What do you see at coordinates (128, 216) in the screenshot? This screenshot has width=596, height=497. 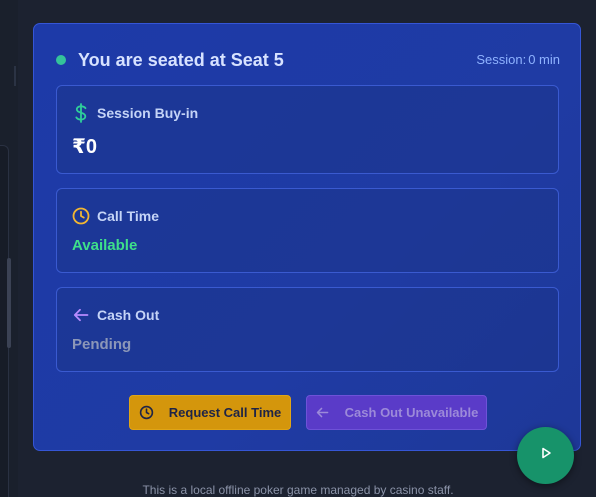 I see `call-time-label: Call Time` at bounding box center [128, 216].